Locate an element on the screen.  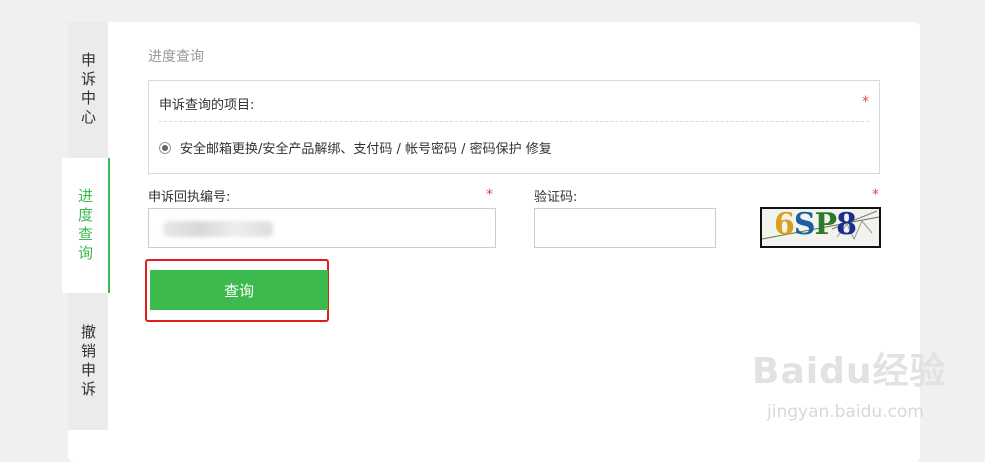
captcha-image: 6SP8 is located at coordinates (820, 227).